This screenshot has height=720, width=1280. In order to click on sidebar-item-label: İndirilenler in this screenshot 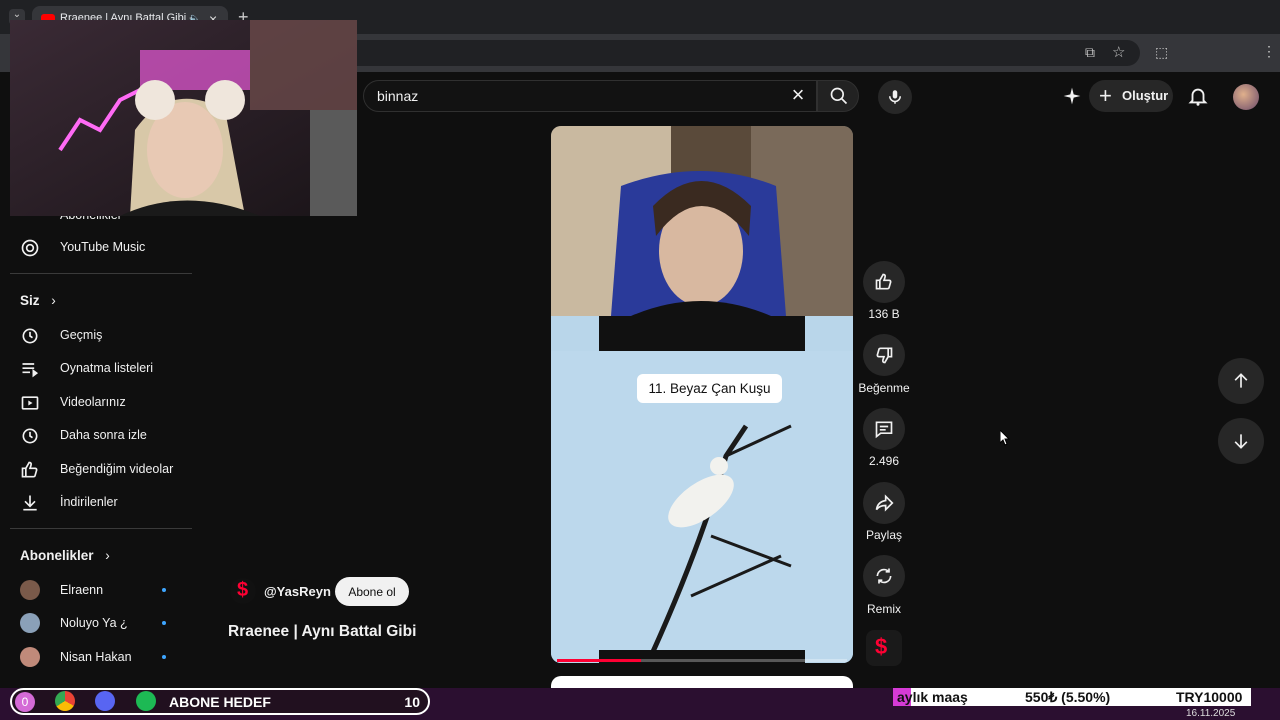, I will do `click(89, 502)`.